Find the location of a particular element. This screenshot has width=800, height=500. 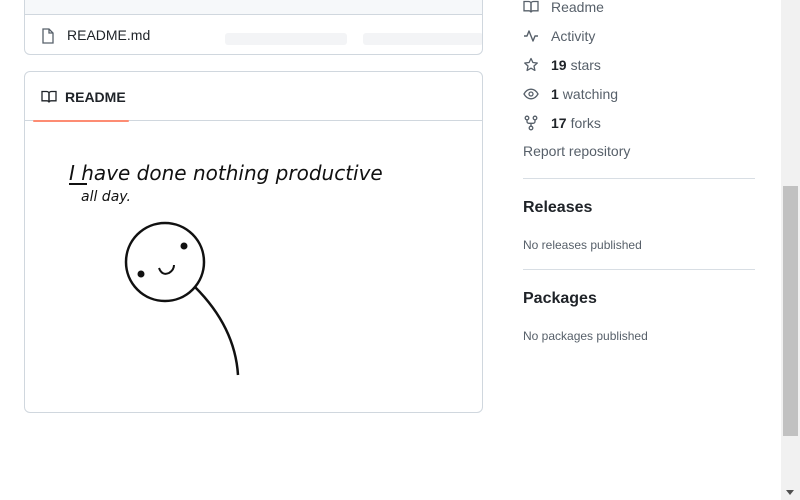

drawing-head is located at coordinates (165, 262).